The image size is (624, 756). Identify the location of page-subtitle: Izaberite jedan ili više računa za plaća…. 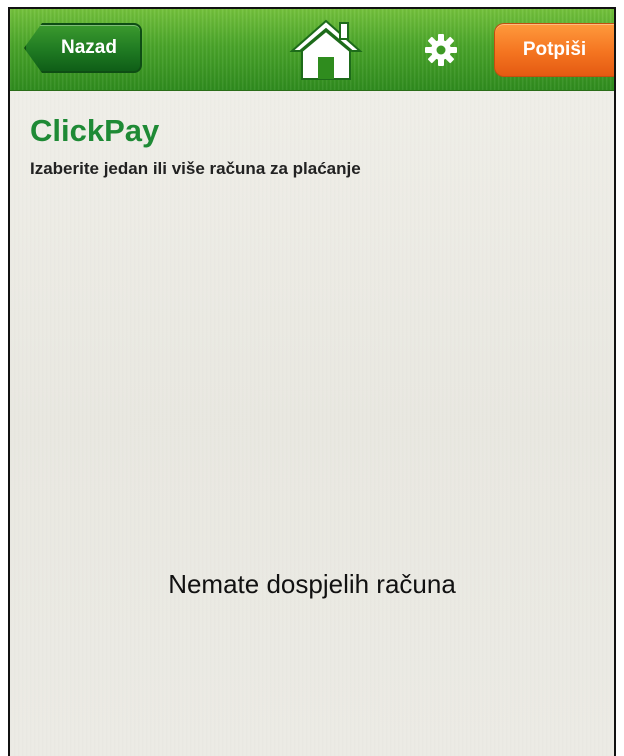
(195, 168).